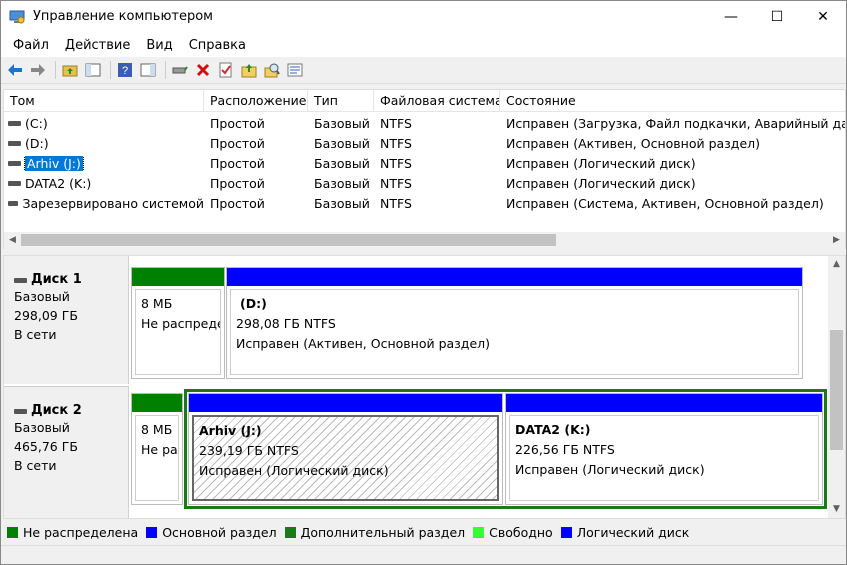  What do you see at coordinates (36, 123) in the screenshot?
I see `volume-name: (C:)` at bounding box center [36, 123].